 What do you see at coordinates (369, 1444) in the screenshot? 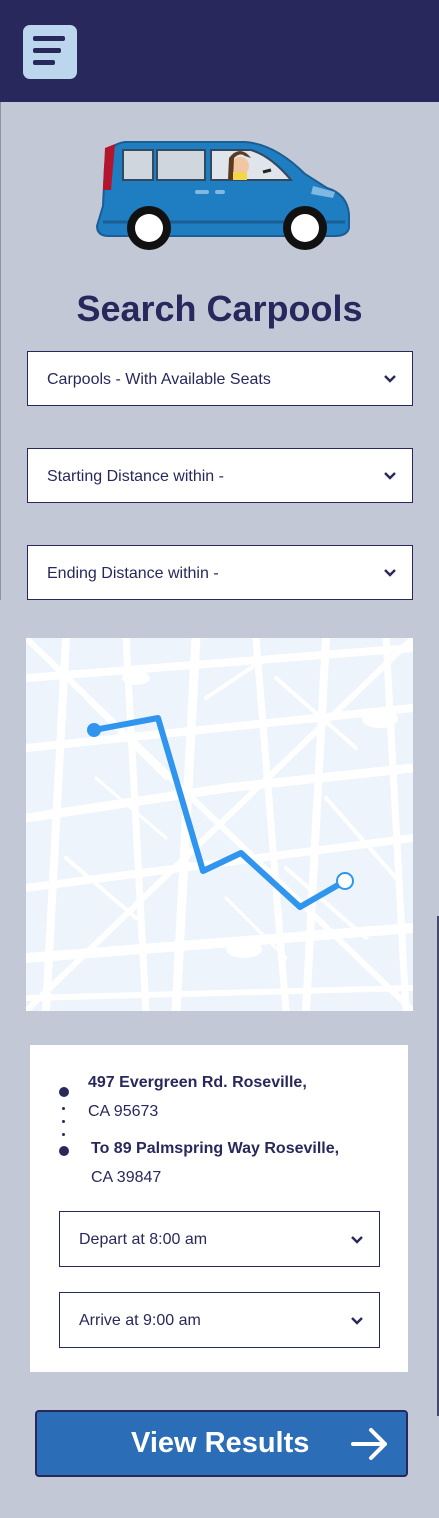
I see `arrow-right-icon` at bounding box center [369, 1444].